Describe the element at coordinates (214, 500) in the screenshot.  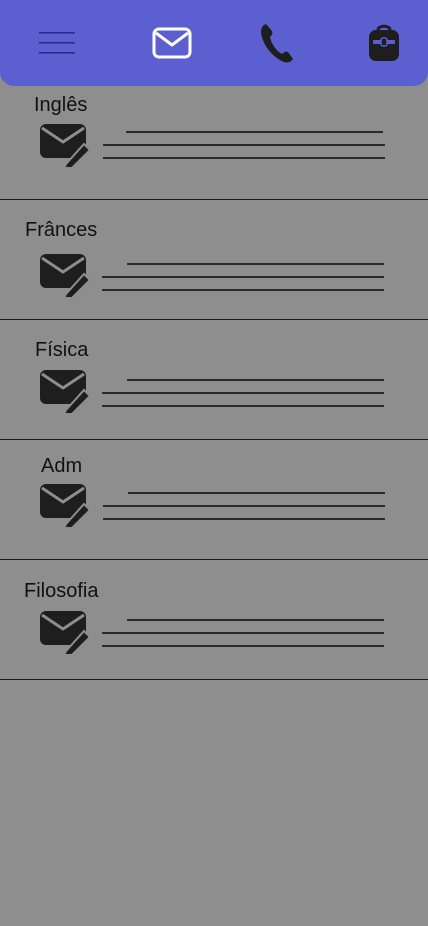
I see `subject-item-adm: Adm` at that location.